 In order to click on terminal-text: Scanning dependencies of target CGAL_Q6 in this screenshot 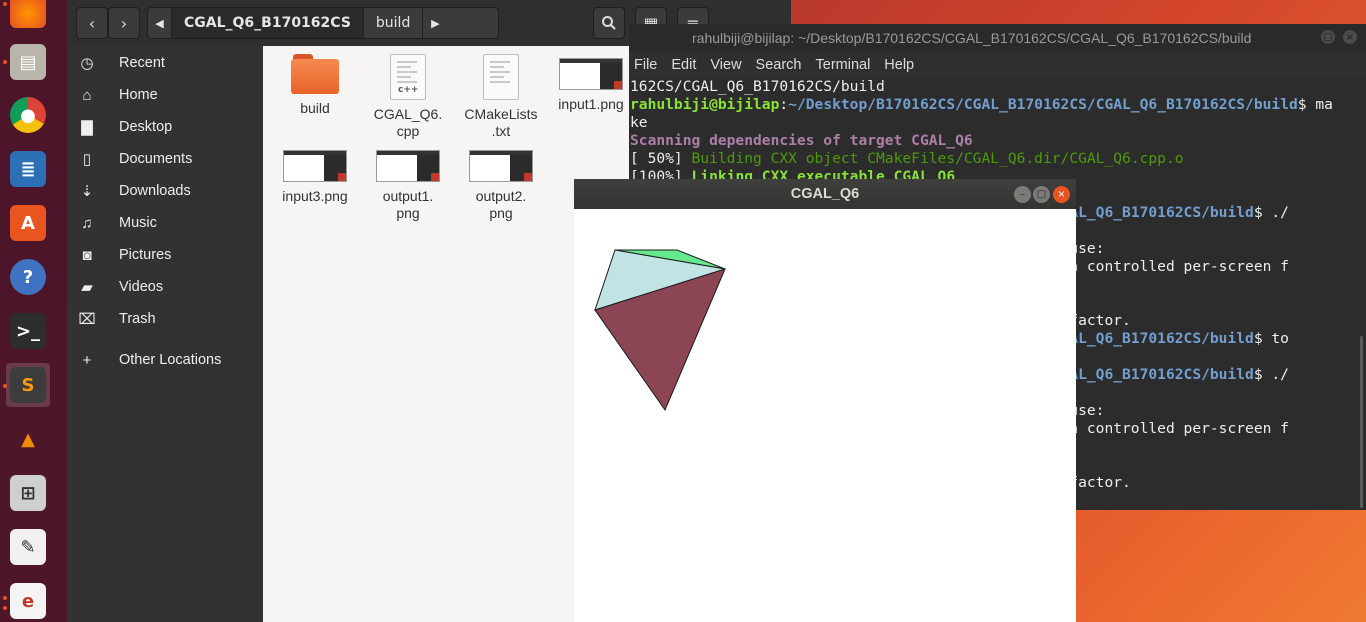, I will do `click(801, 140)`.